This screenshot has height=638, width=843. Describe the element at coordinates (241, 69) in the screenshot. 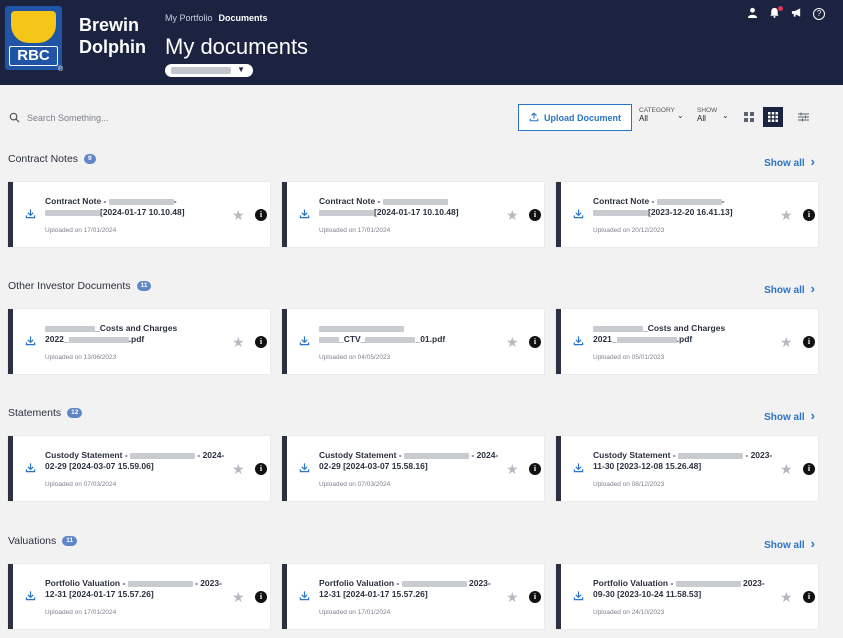

I see `chevron-down-icon: ▼` at that location.